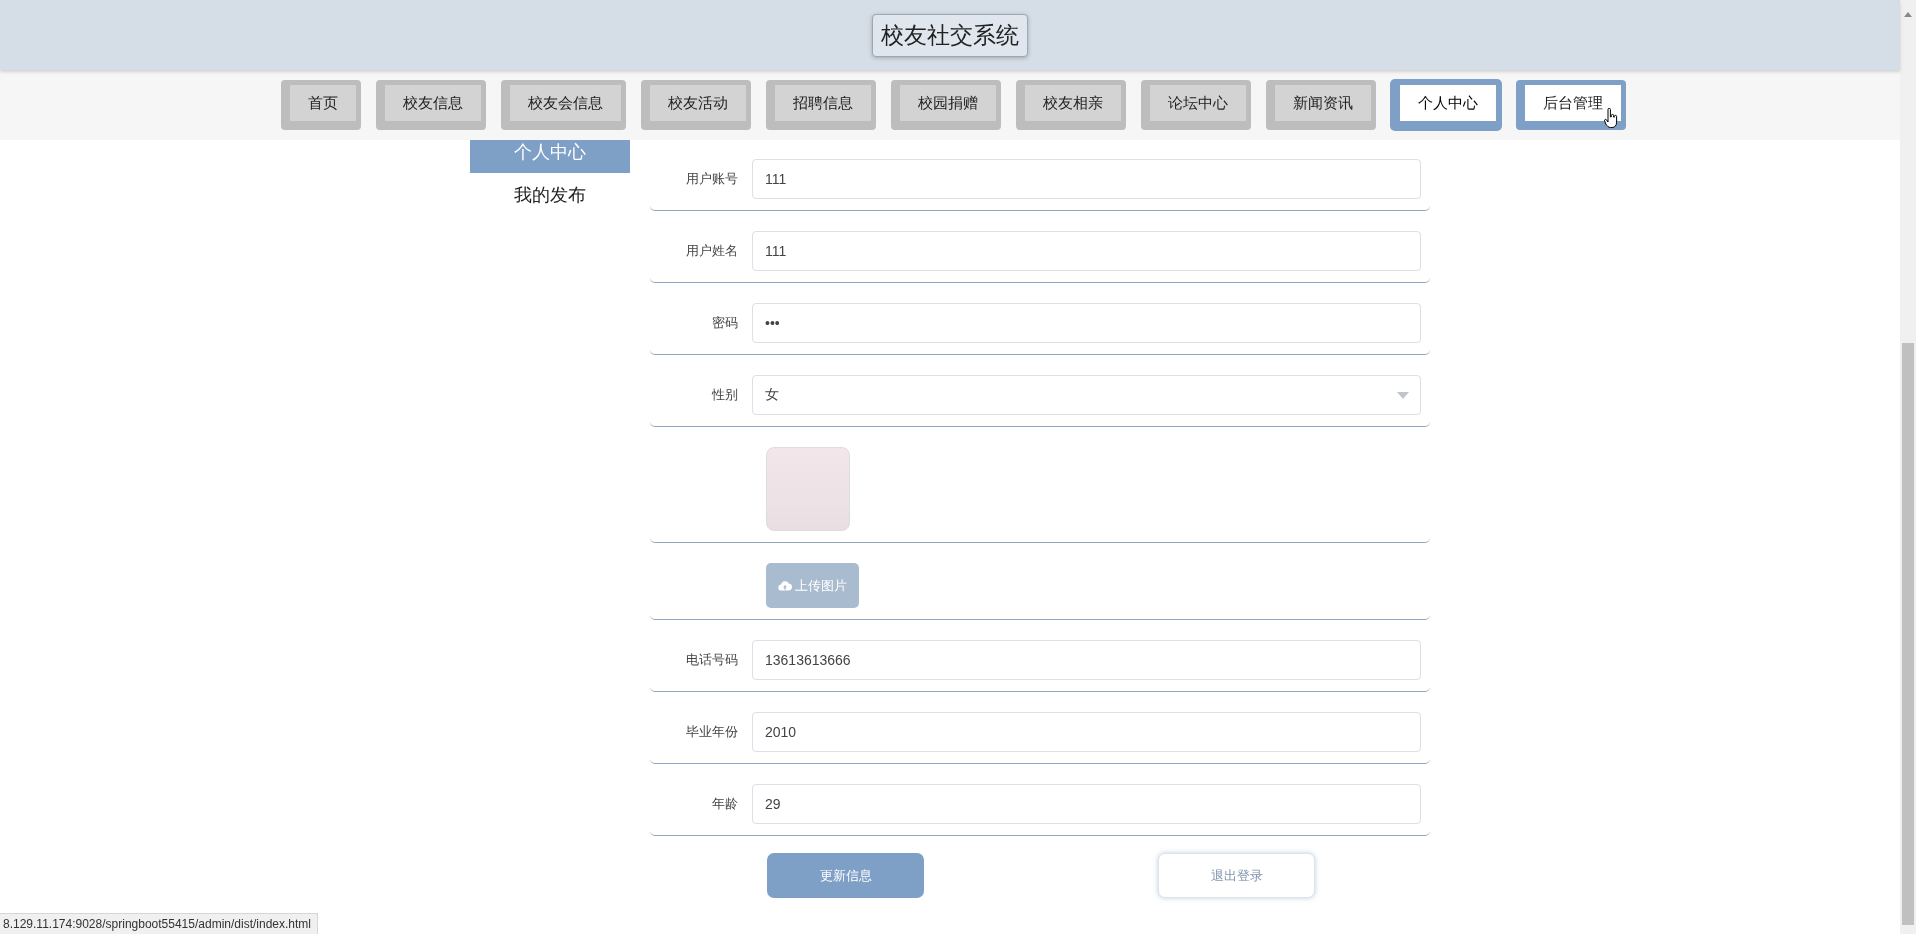 The image size is (1916, 934). Describe the element at coordinates (1086, 323) in the screenshot. I see `password-field: •••` at that location.